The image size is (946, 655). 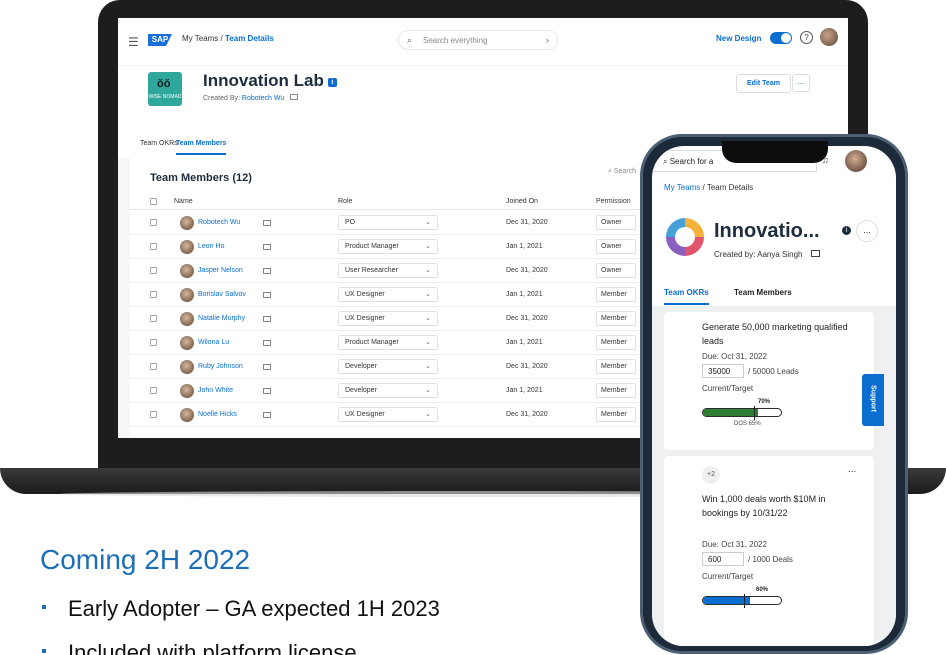 I want to click on marketing-heading: Coming 2H 2022, so click(x=145, y=559).